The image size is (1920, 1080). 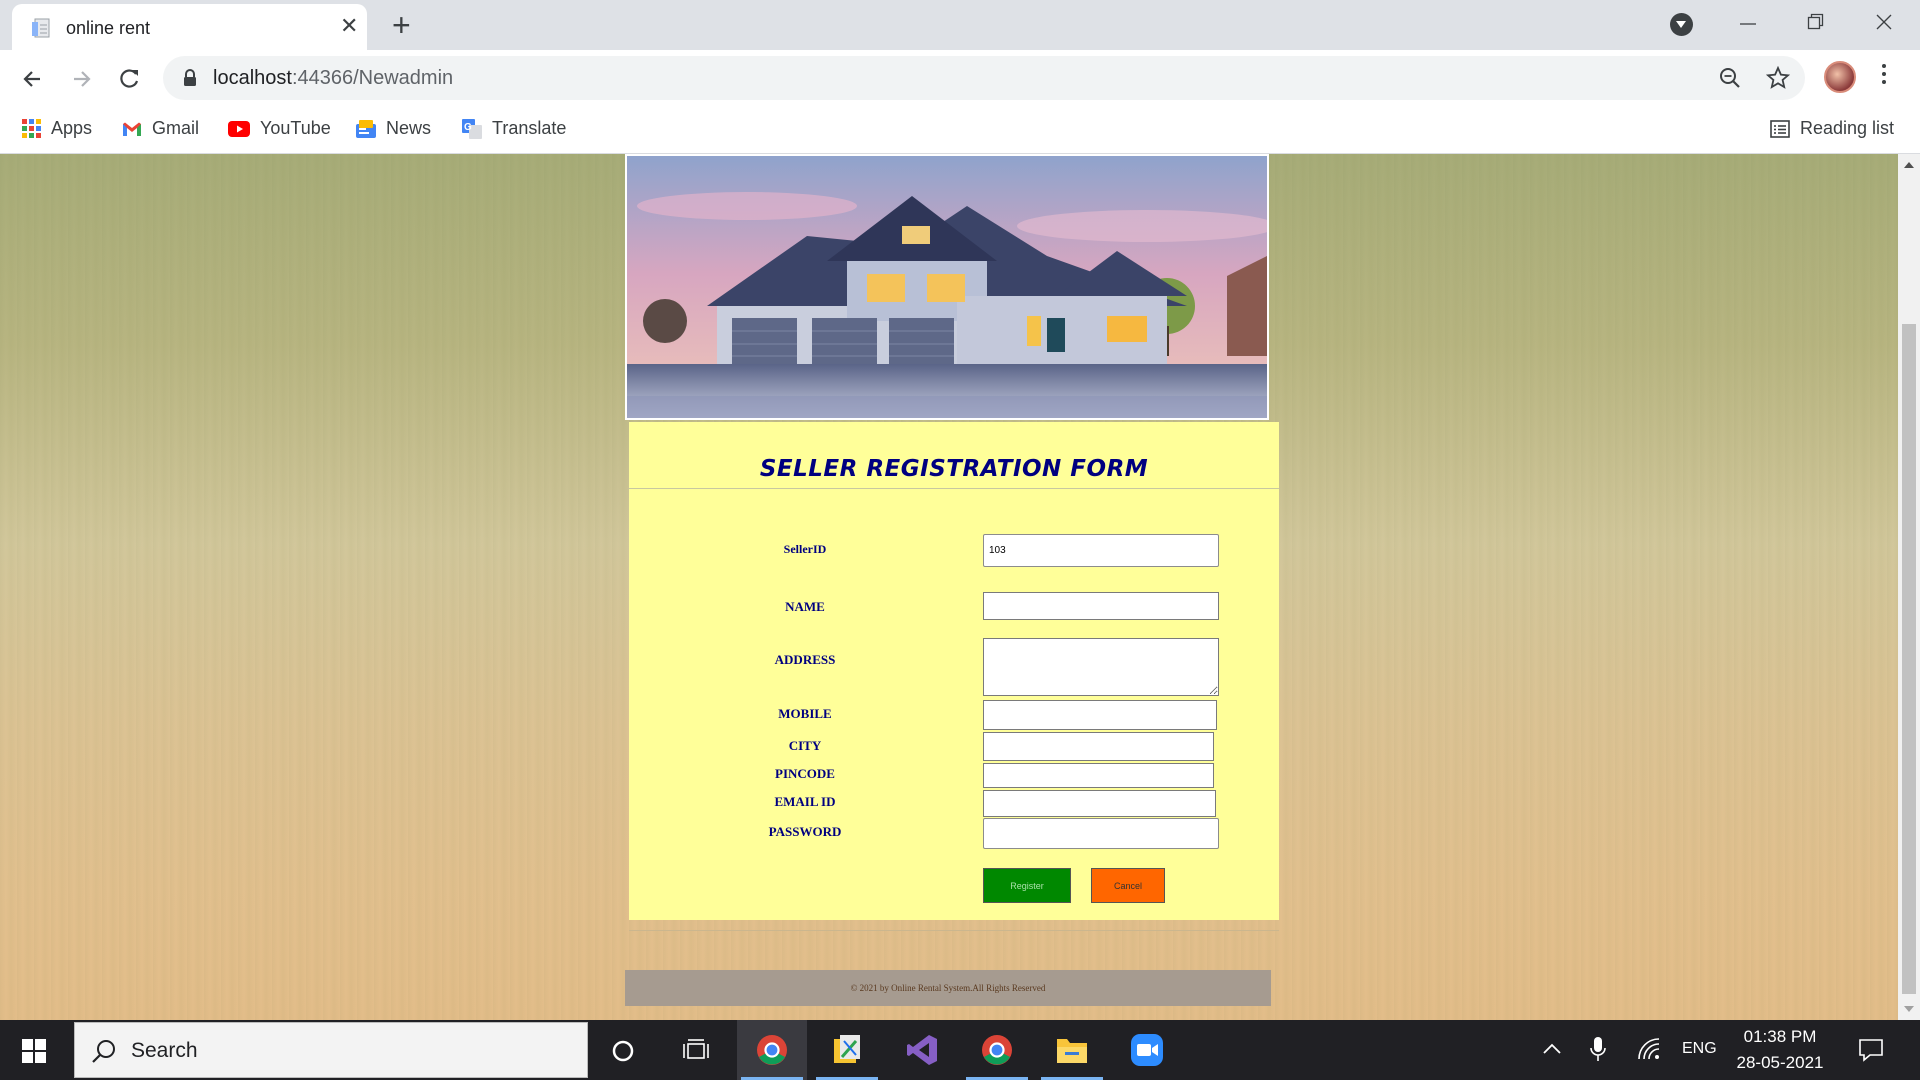 I want to click on reading-list-label: Reading list, so click(x=1847, y=128).